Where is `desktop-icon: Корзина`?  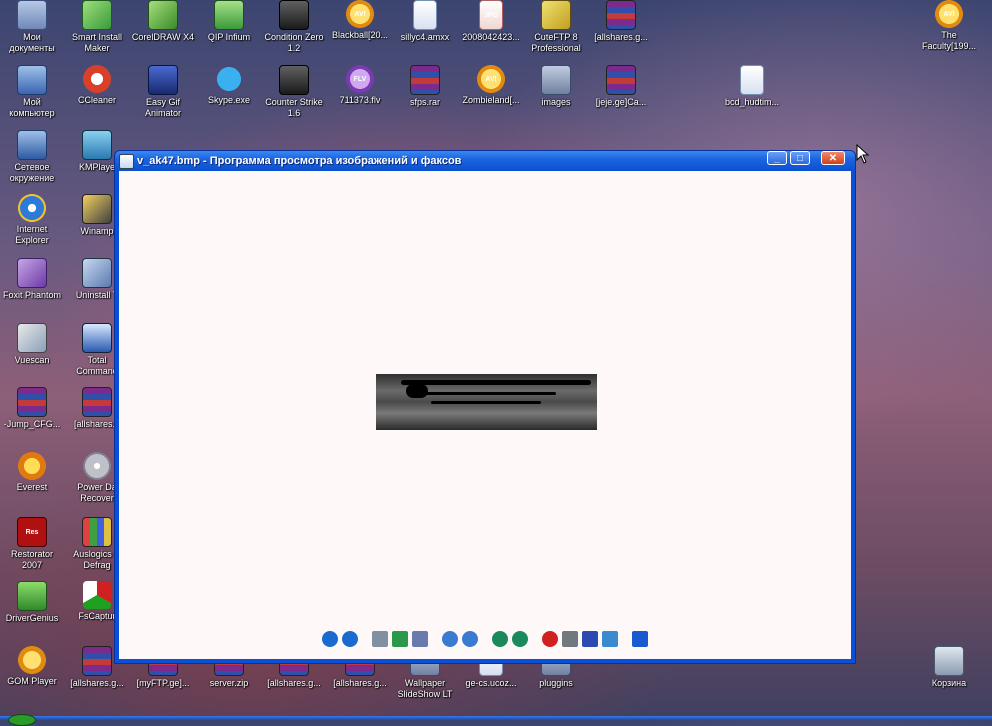 desktop-icon: Корзина is located at coordinates (949, 667).